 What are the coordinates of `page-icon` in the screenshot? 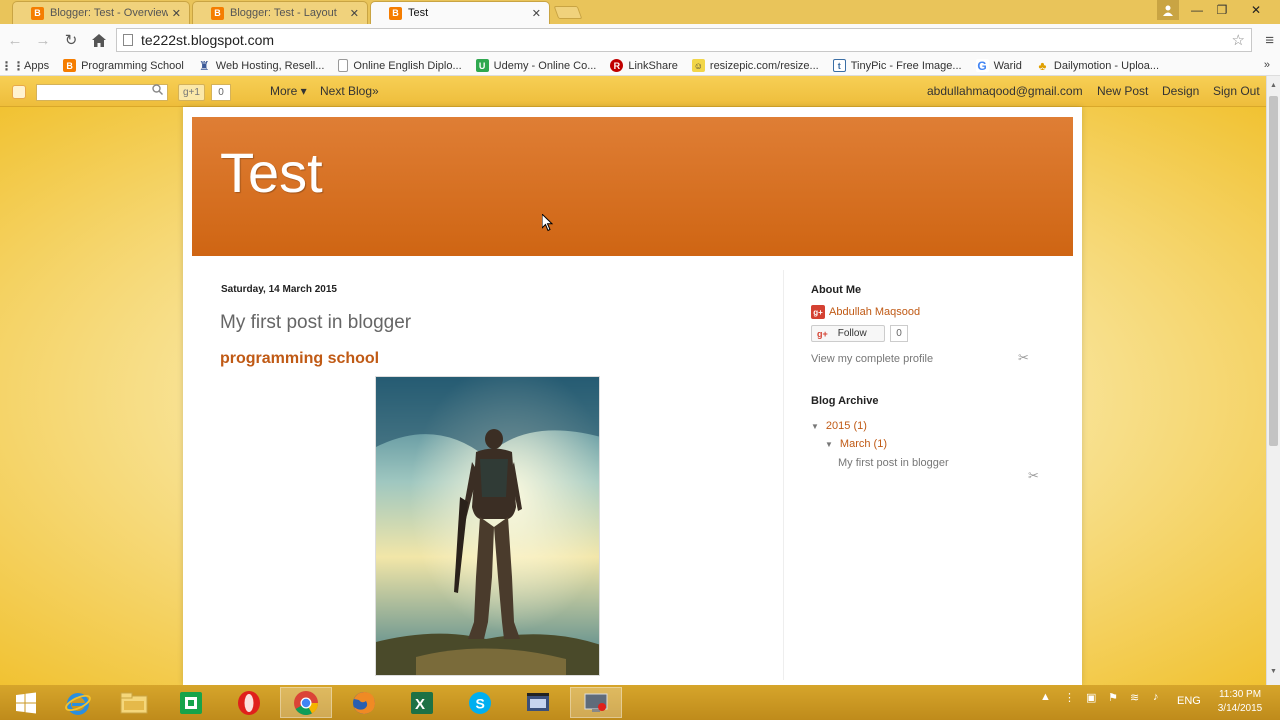 It's located at (343, 65).